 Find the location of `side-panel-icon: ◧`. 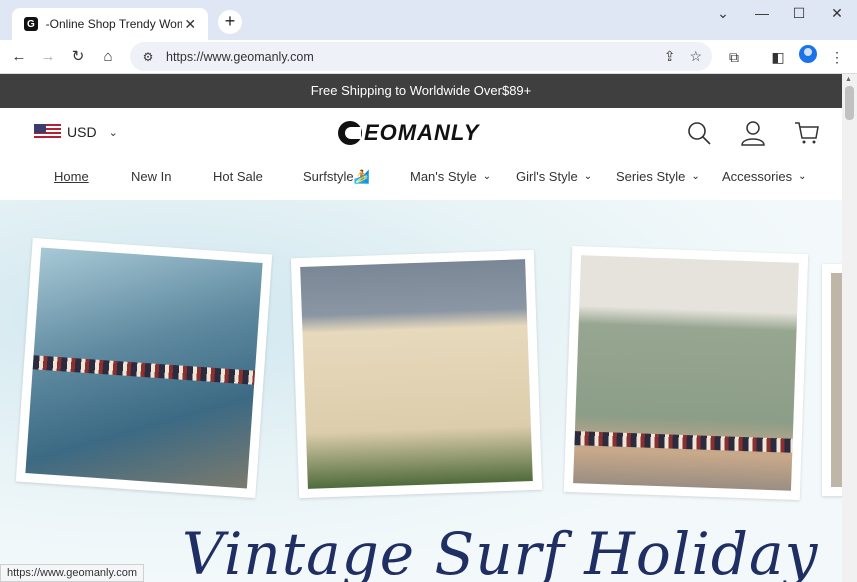

side-panel-icon: ◧ is located at coordinates (778, 57).